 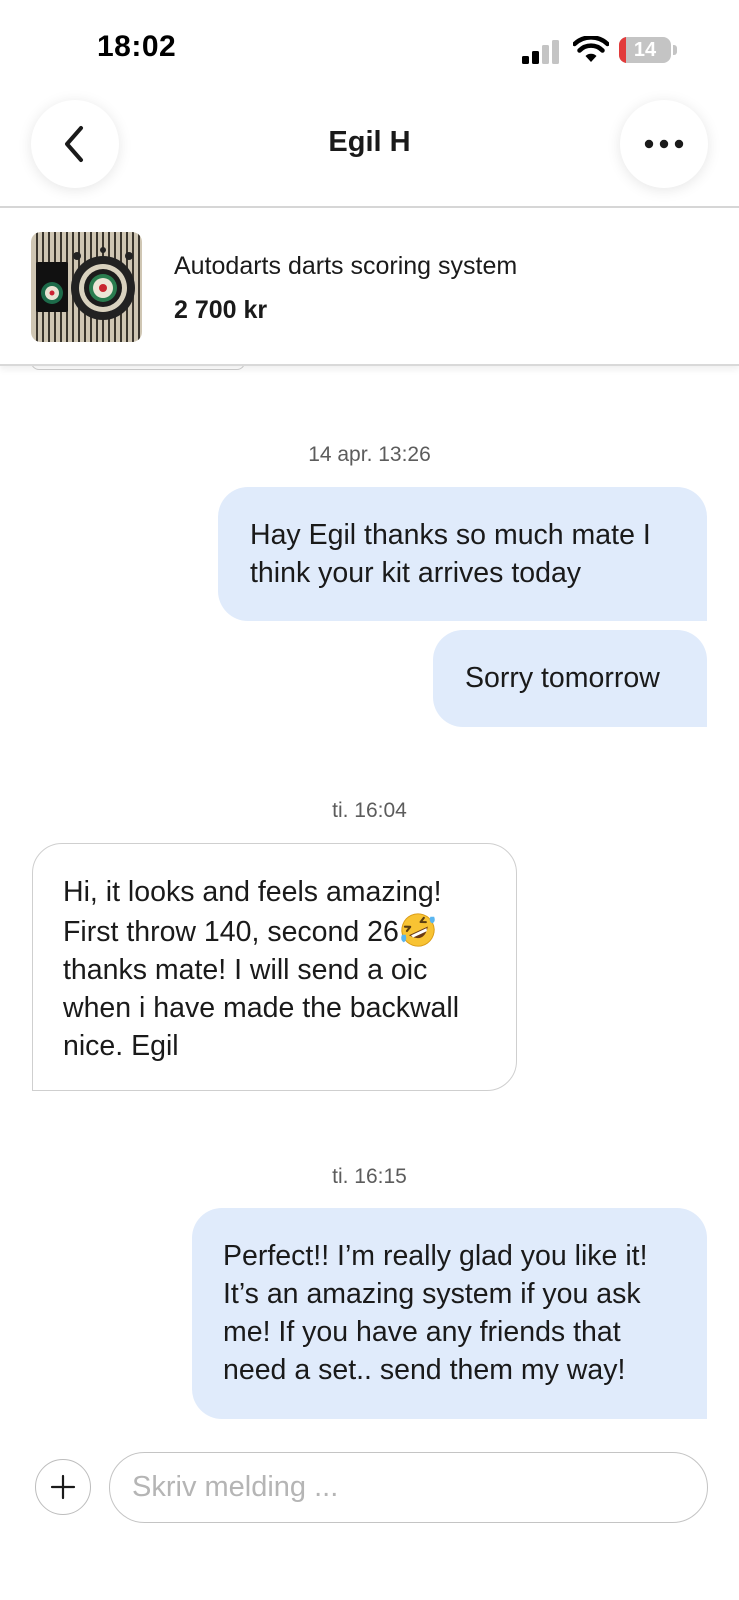 I want to click on message-line: It’s an amazing system if you ask, so click(x=432, y=1294).